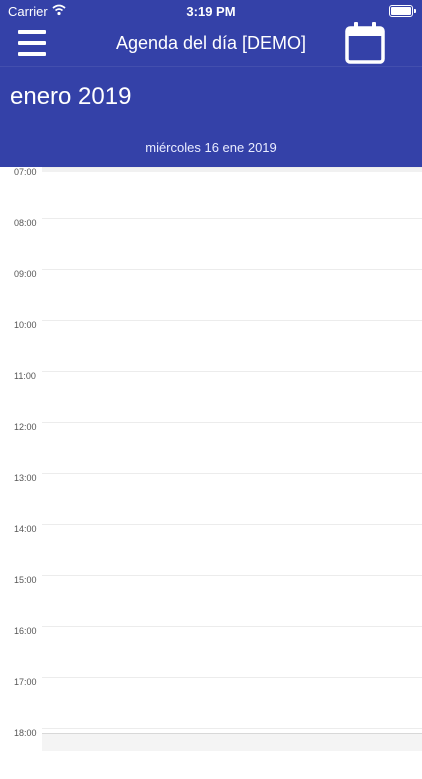 This screenshot has height=779, width=422. Describe the element at coordinates (211, 702) in the screenshot. I see `hour-row: 17:00` at that location.